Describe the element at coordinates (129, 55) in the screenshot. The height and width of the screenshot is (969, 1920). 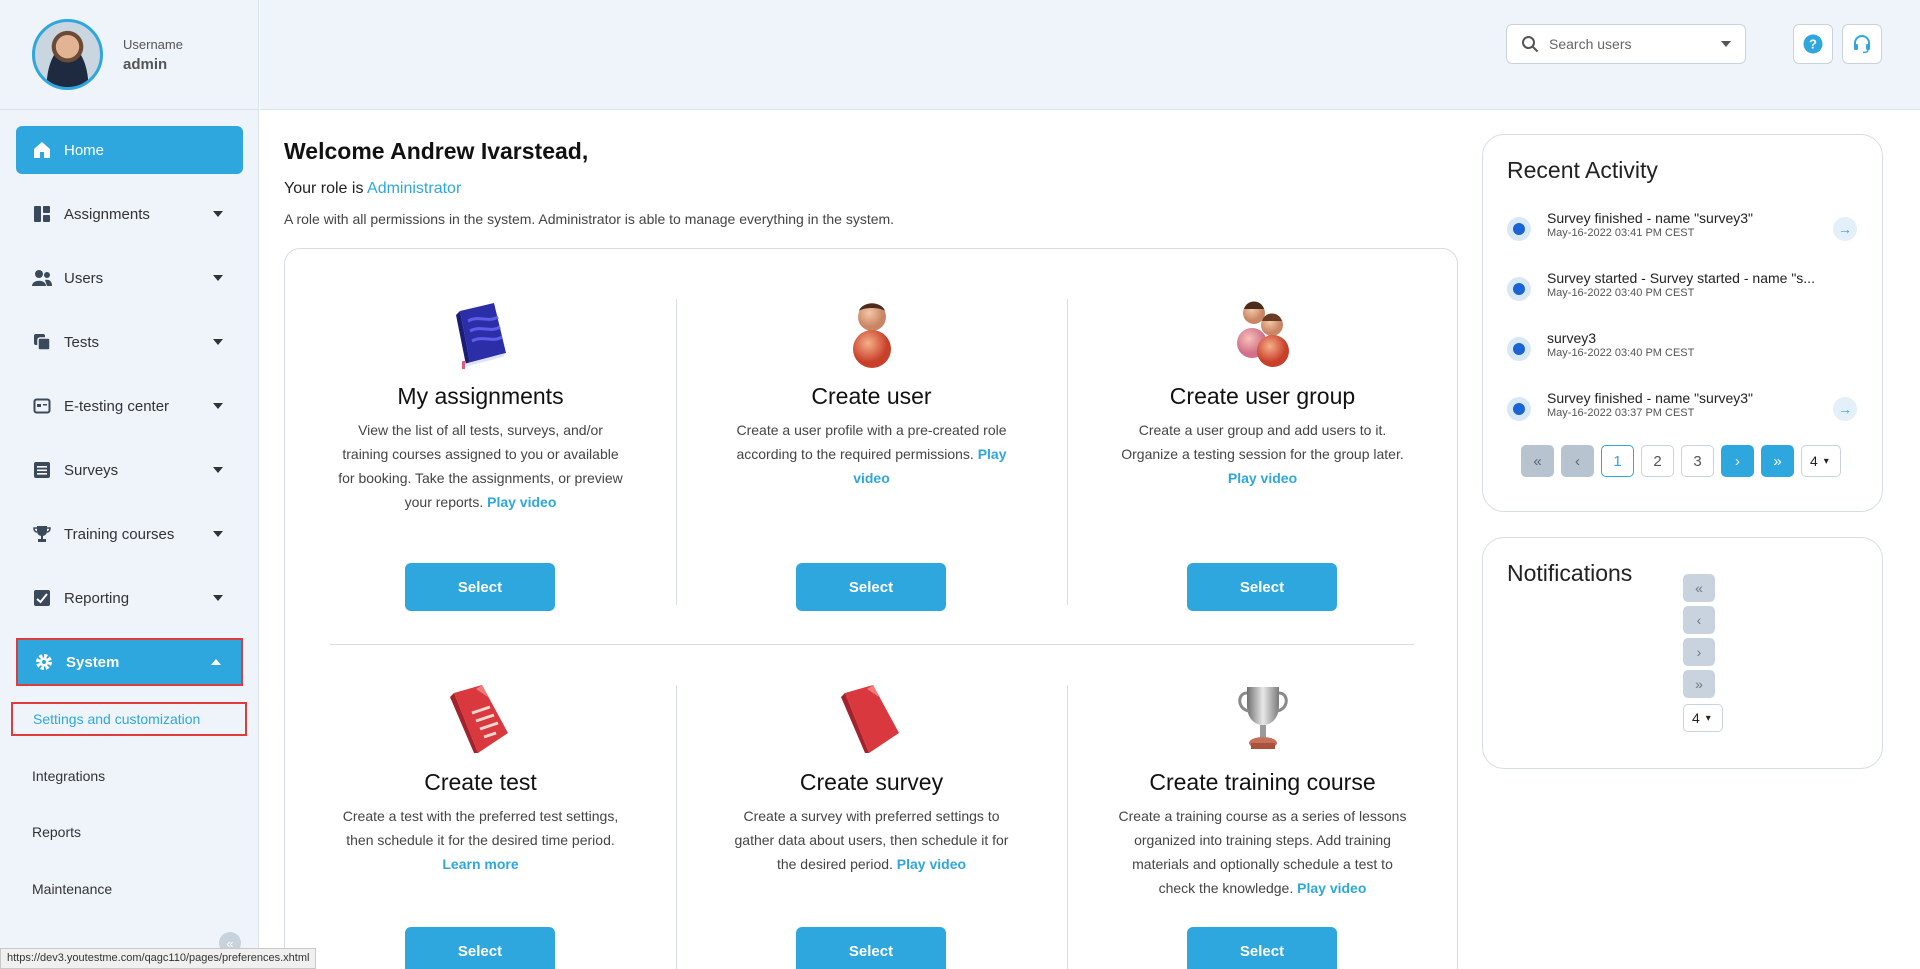
I see `user-profile: Username admin` at that location.